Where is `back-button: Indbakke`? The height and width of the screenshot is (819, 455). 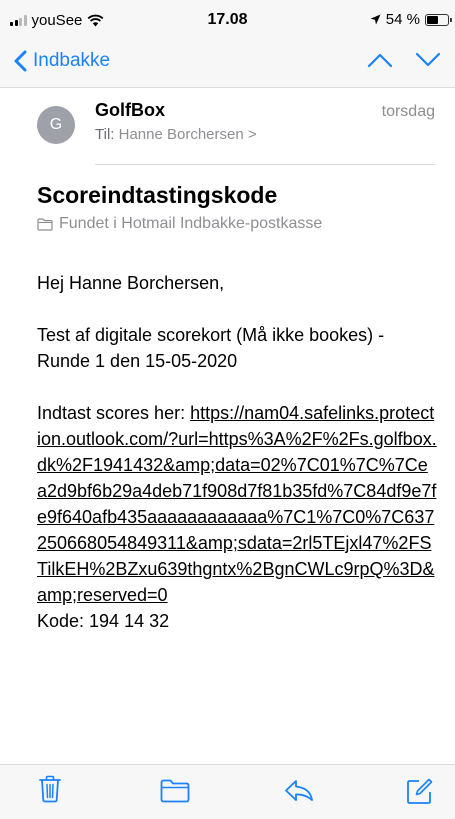 back-button: Indbakke is located at coordinates (62, 61).